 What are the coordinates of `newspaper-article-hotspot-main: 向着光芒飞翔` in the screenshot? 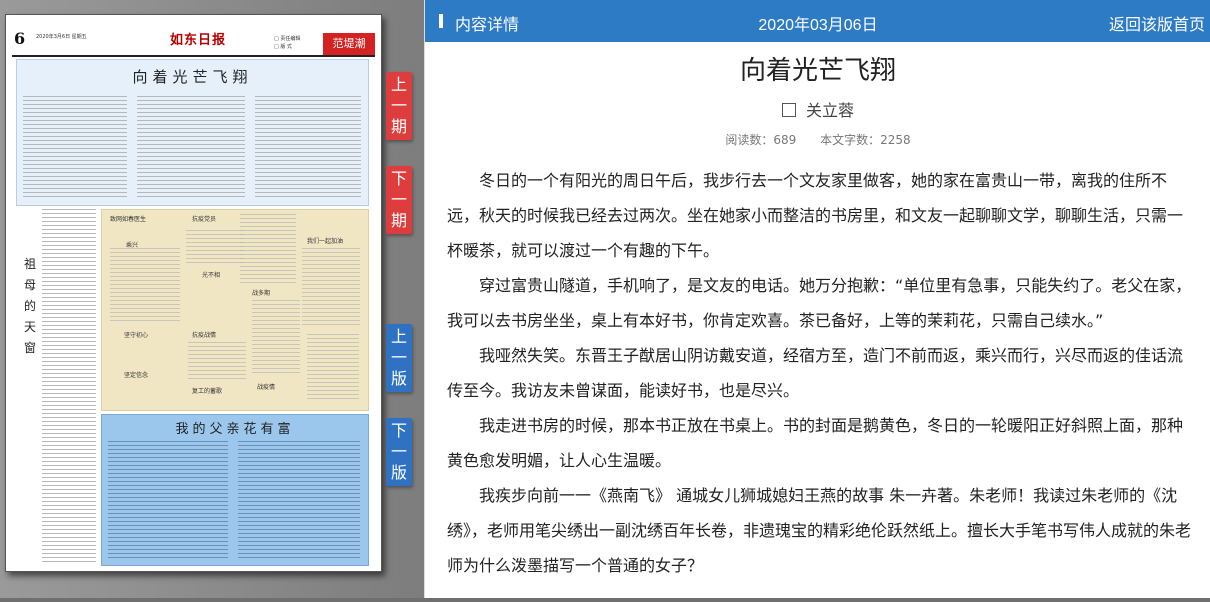 It's located at (192, 132).